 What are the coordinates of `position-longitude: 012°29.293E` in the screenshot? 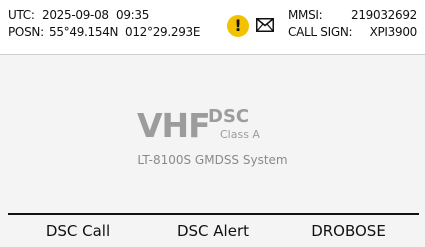 It's located at (163, 32).